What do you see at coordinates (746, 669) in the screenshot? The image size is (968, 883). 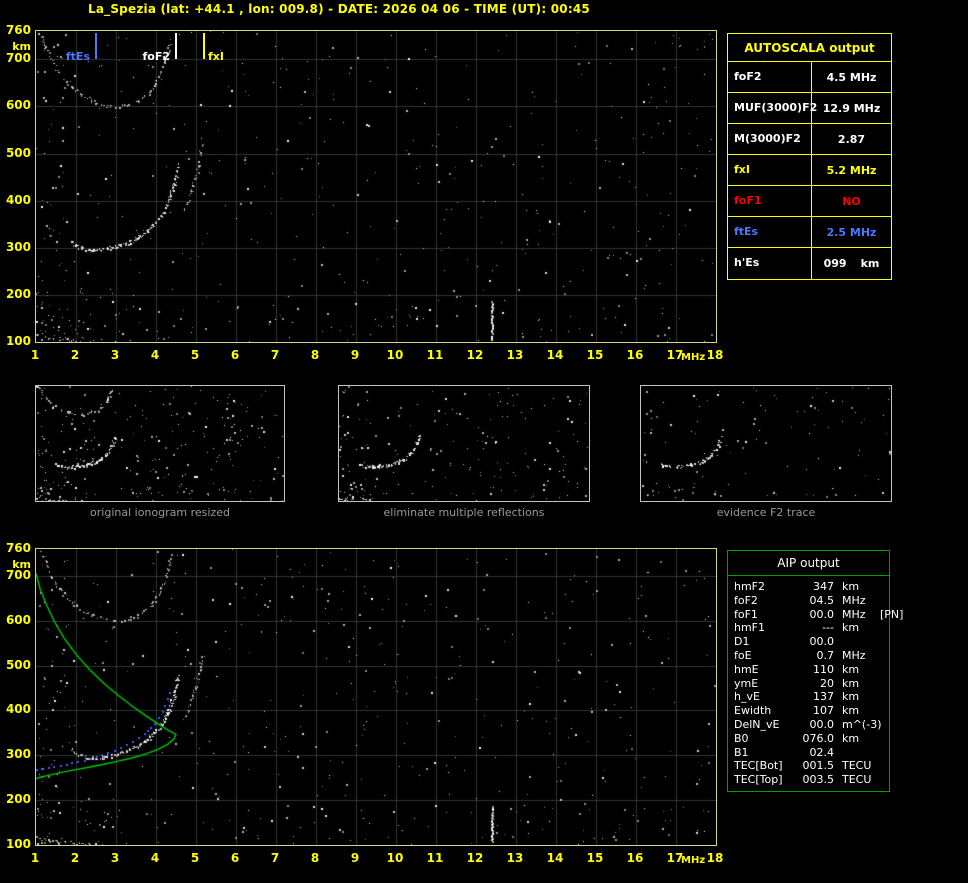 I see `aip-label: hmE` at bounding box center [746, 669].